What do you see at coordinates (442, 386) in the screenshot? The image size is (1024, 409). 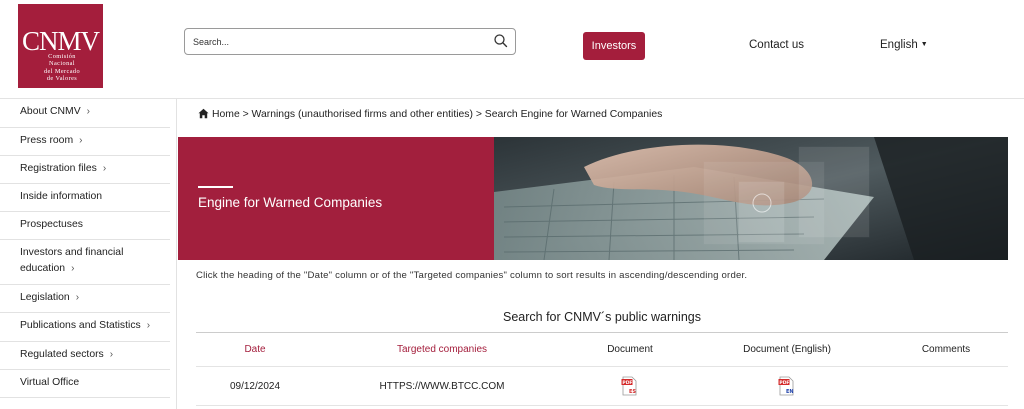 I see `row-company: HTTPS://WWW.BTCC.COM` at bounding box center [442, 386].